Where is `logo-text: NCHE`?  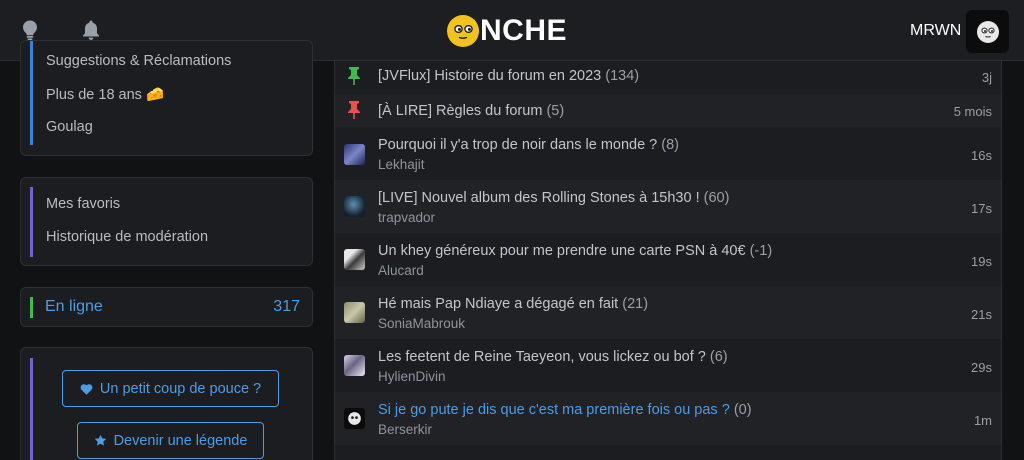 logo-text: NCHE is located at coordinates (524, 30).